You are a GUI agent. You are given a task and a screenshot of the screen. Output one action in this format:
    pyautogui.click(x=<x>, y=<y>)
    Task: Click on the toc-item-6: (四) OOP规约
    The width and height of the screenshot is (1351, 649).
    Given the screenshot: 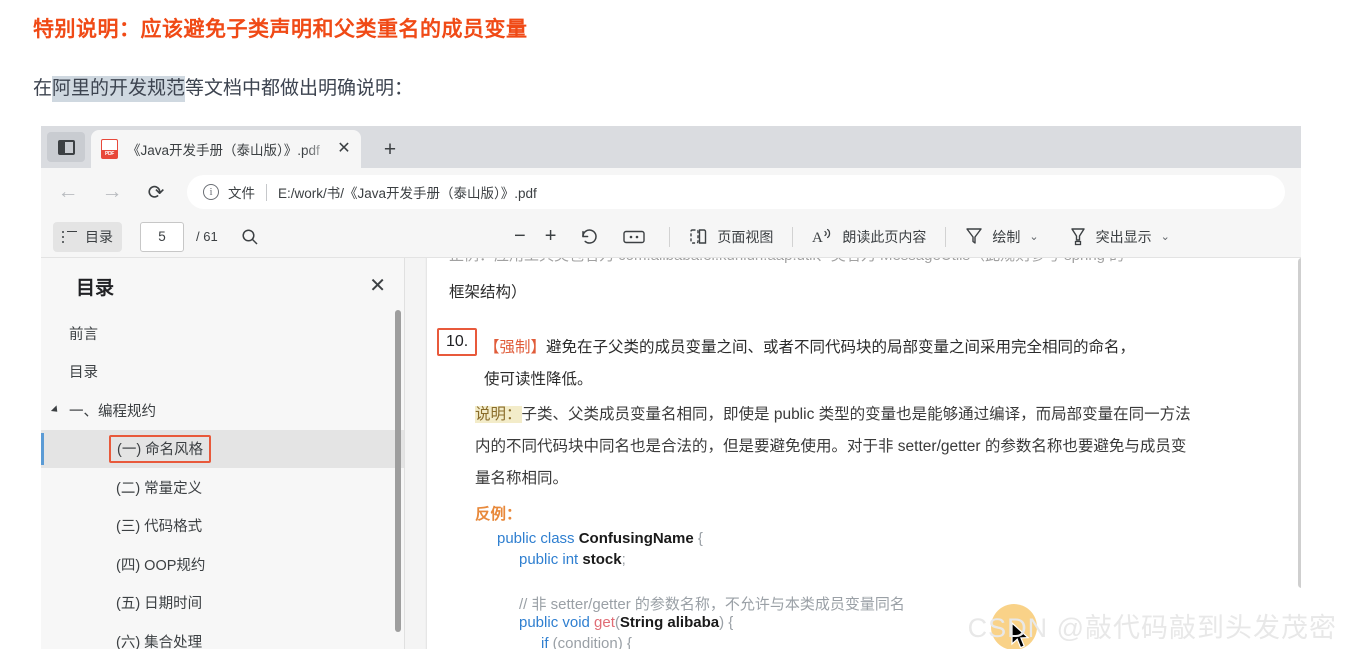 What is the action you would take?
    pyautogui.click(x=222, y=564)
    